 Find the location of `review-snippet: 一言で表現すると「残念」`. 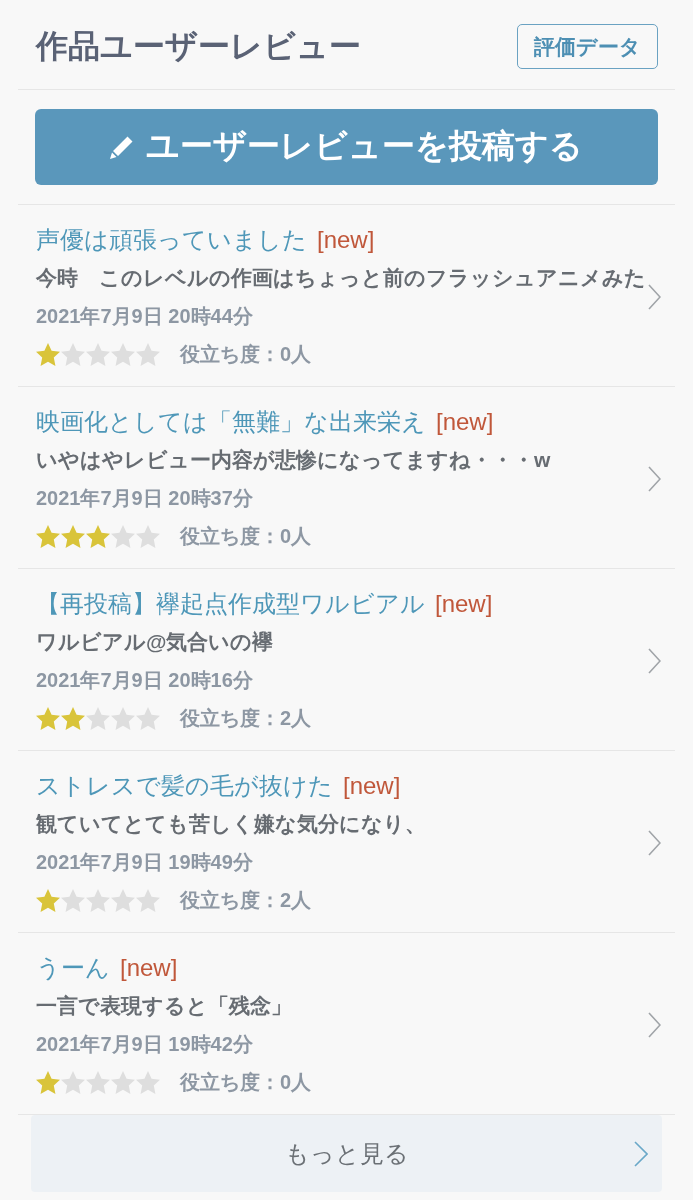

review-snippet: 一言で表現すると「残念」 is located at coordinates (164, 1006).